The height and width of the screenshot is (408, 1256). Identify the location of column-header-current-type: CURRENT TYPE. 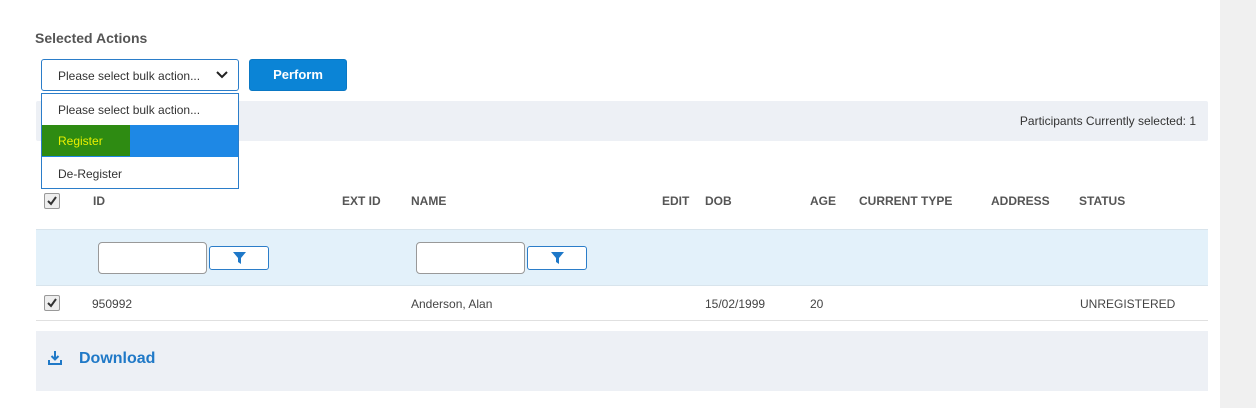
(905, 201).